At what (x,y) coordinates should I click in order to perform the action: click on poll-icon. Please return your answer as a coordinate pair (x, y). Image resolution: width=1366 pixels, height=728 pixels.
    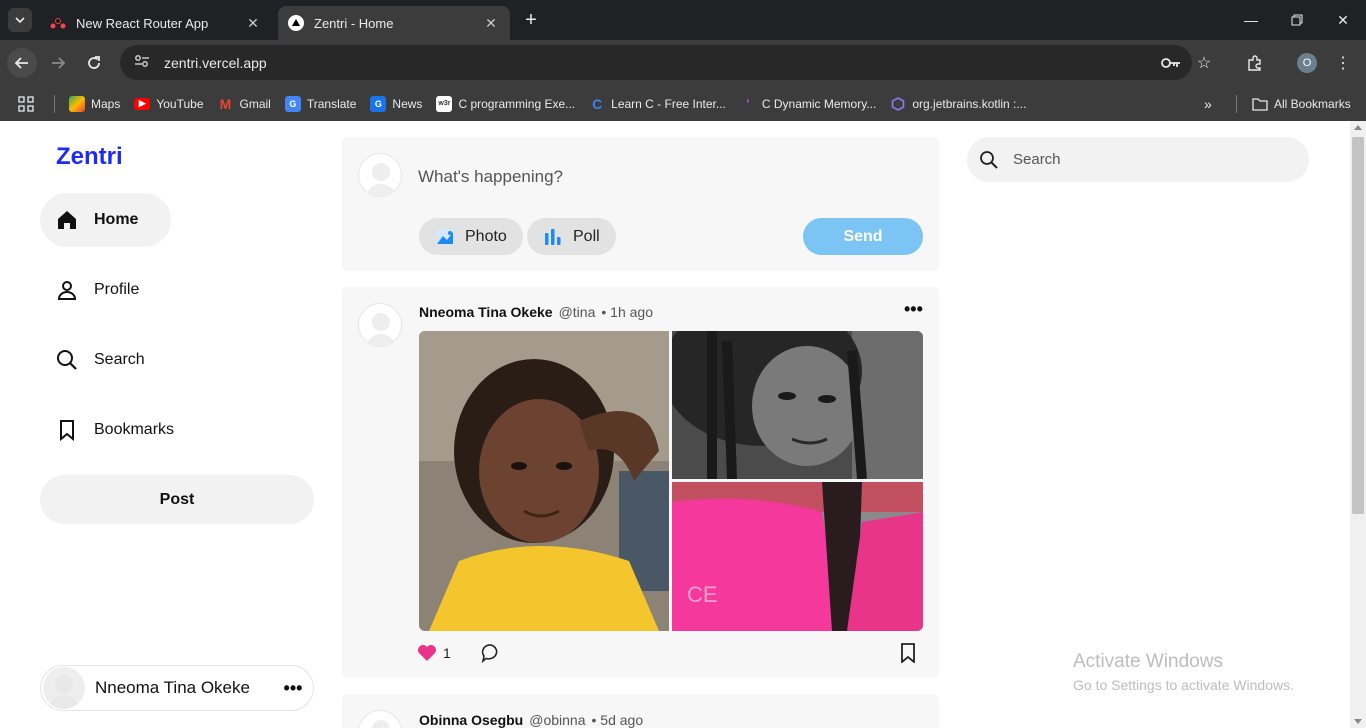
    Looking at the image, I should click on (553, 236).